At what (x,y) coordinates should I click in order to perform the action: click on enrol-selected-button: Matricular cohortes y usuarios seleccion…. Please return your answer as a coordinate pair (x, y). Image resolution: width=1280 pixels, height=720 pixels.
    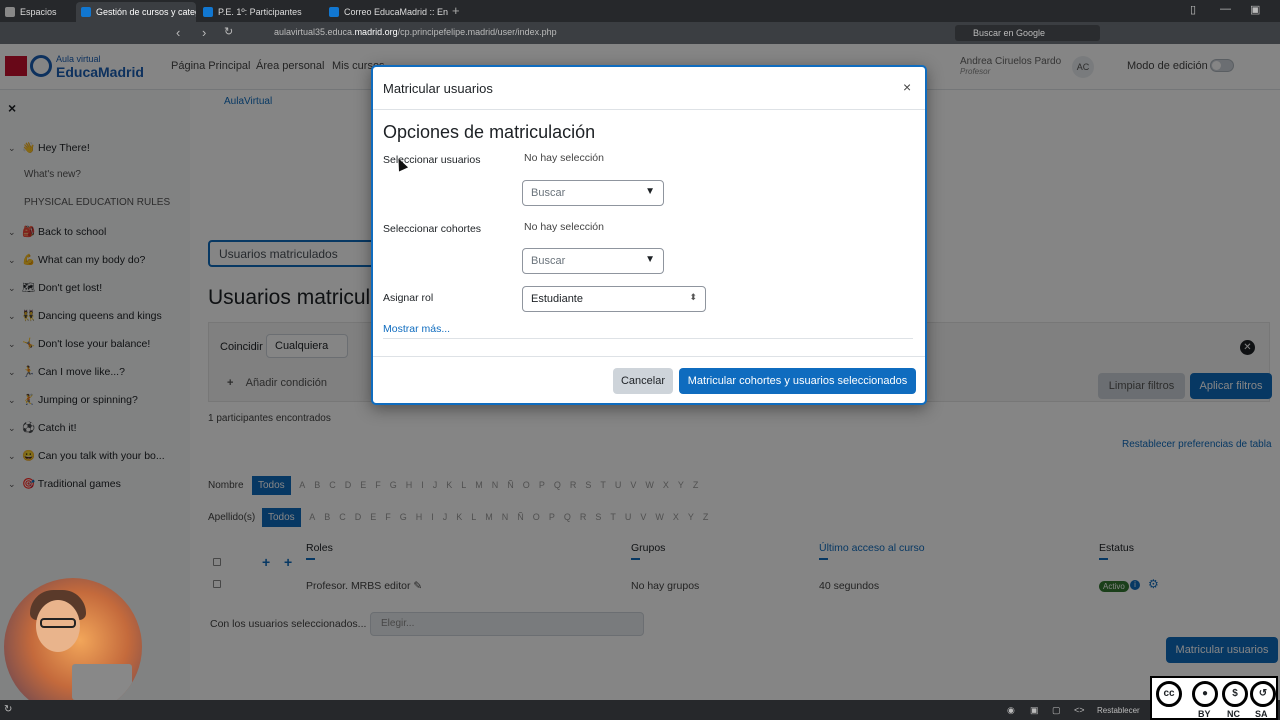
    Looking at the image, I should click on (797, 381).